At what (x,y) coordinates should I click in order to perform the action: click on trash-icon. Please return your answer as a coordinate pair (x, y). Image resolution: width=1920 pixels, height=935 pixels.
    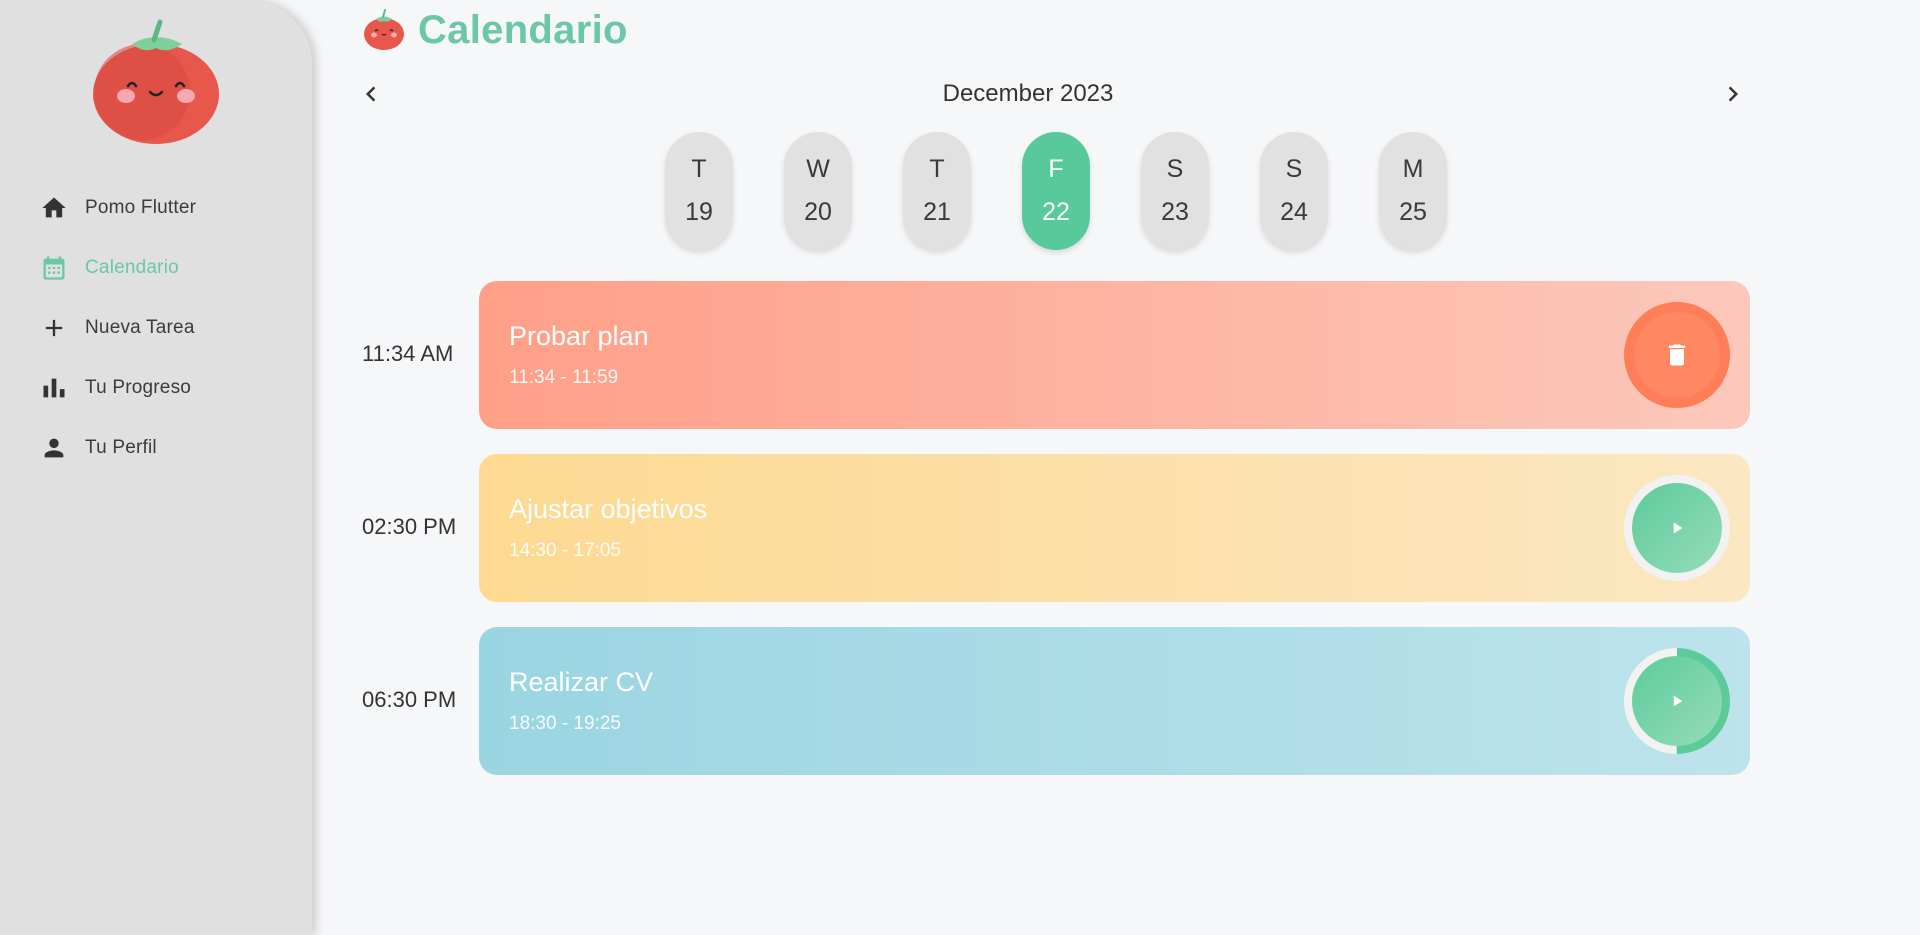
    Looking at the image, I should click on (1677, 355).